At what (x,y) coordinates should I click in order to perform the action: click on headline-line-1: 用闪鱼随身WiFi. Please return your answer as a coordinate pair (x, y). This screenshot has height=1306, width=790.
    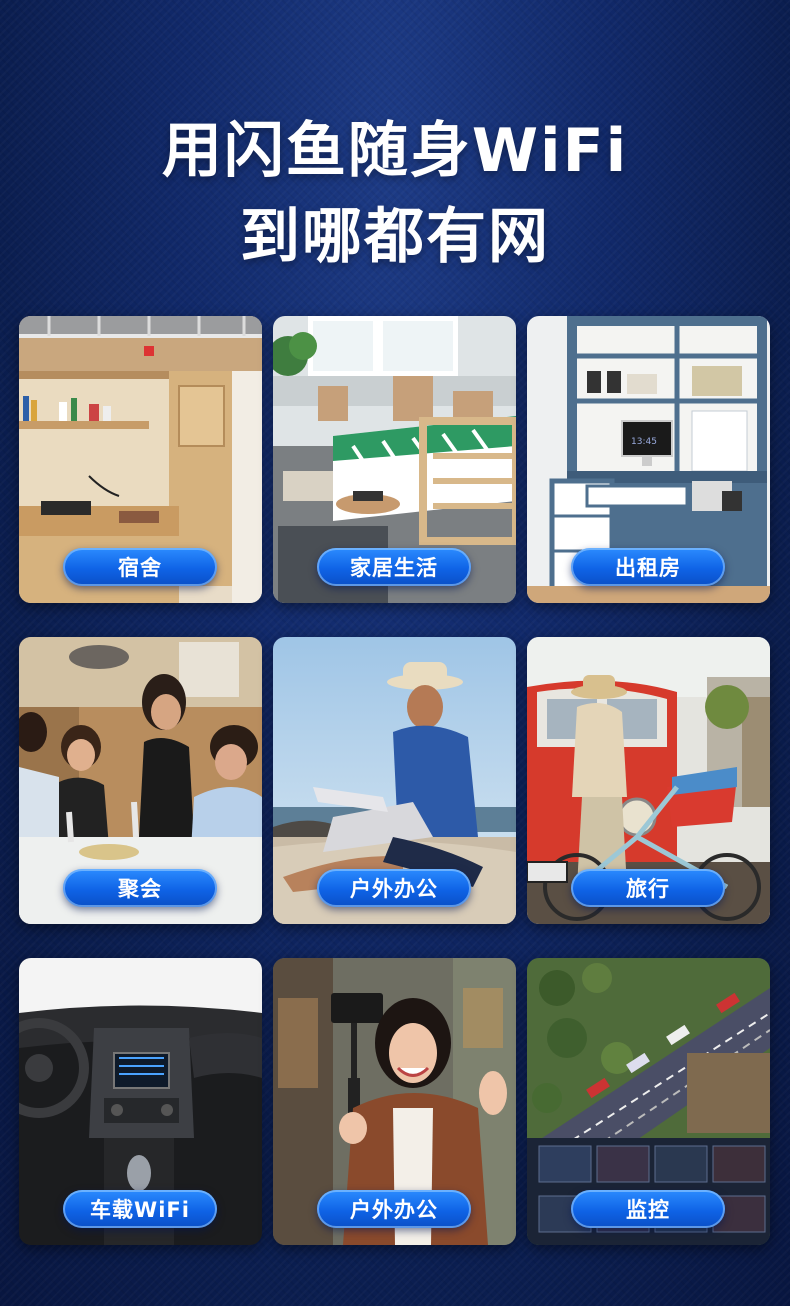
    Looking at the image, I should click on (395, 151).